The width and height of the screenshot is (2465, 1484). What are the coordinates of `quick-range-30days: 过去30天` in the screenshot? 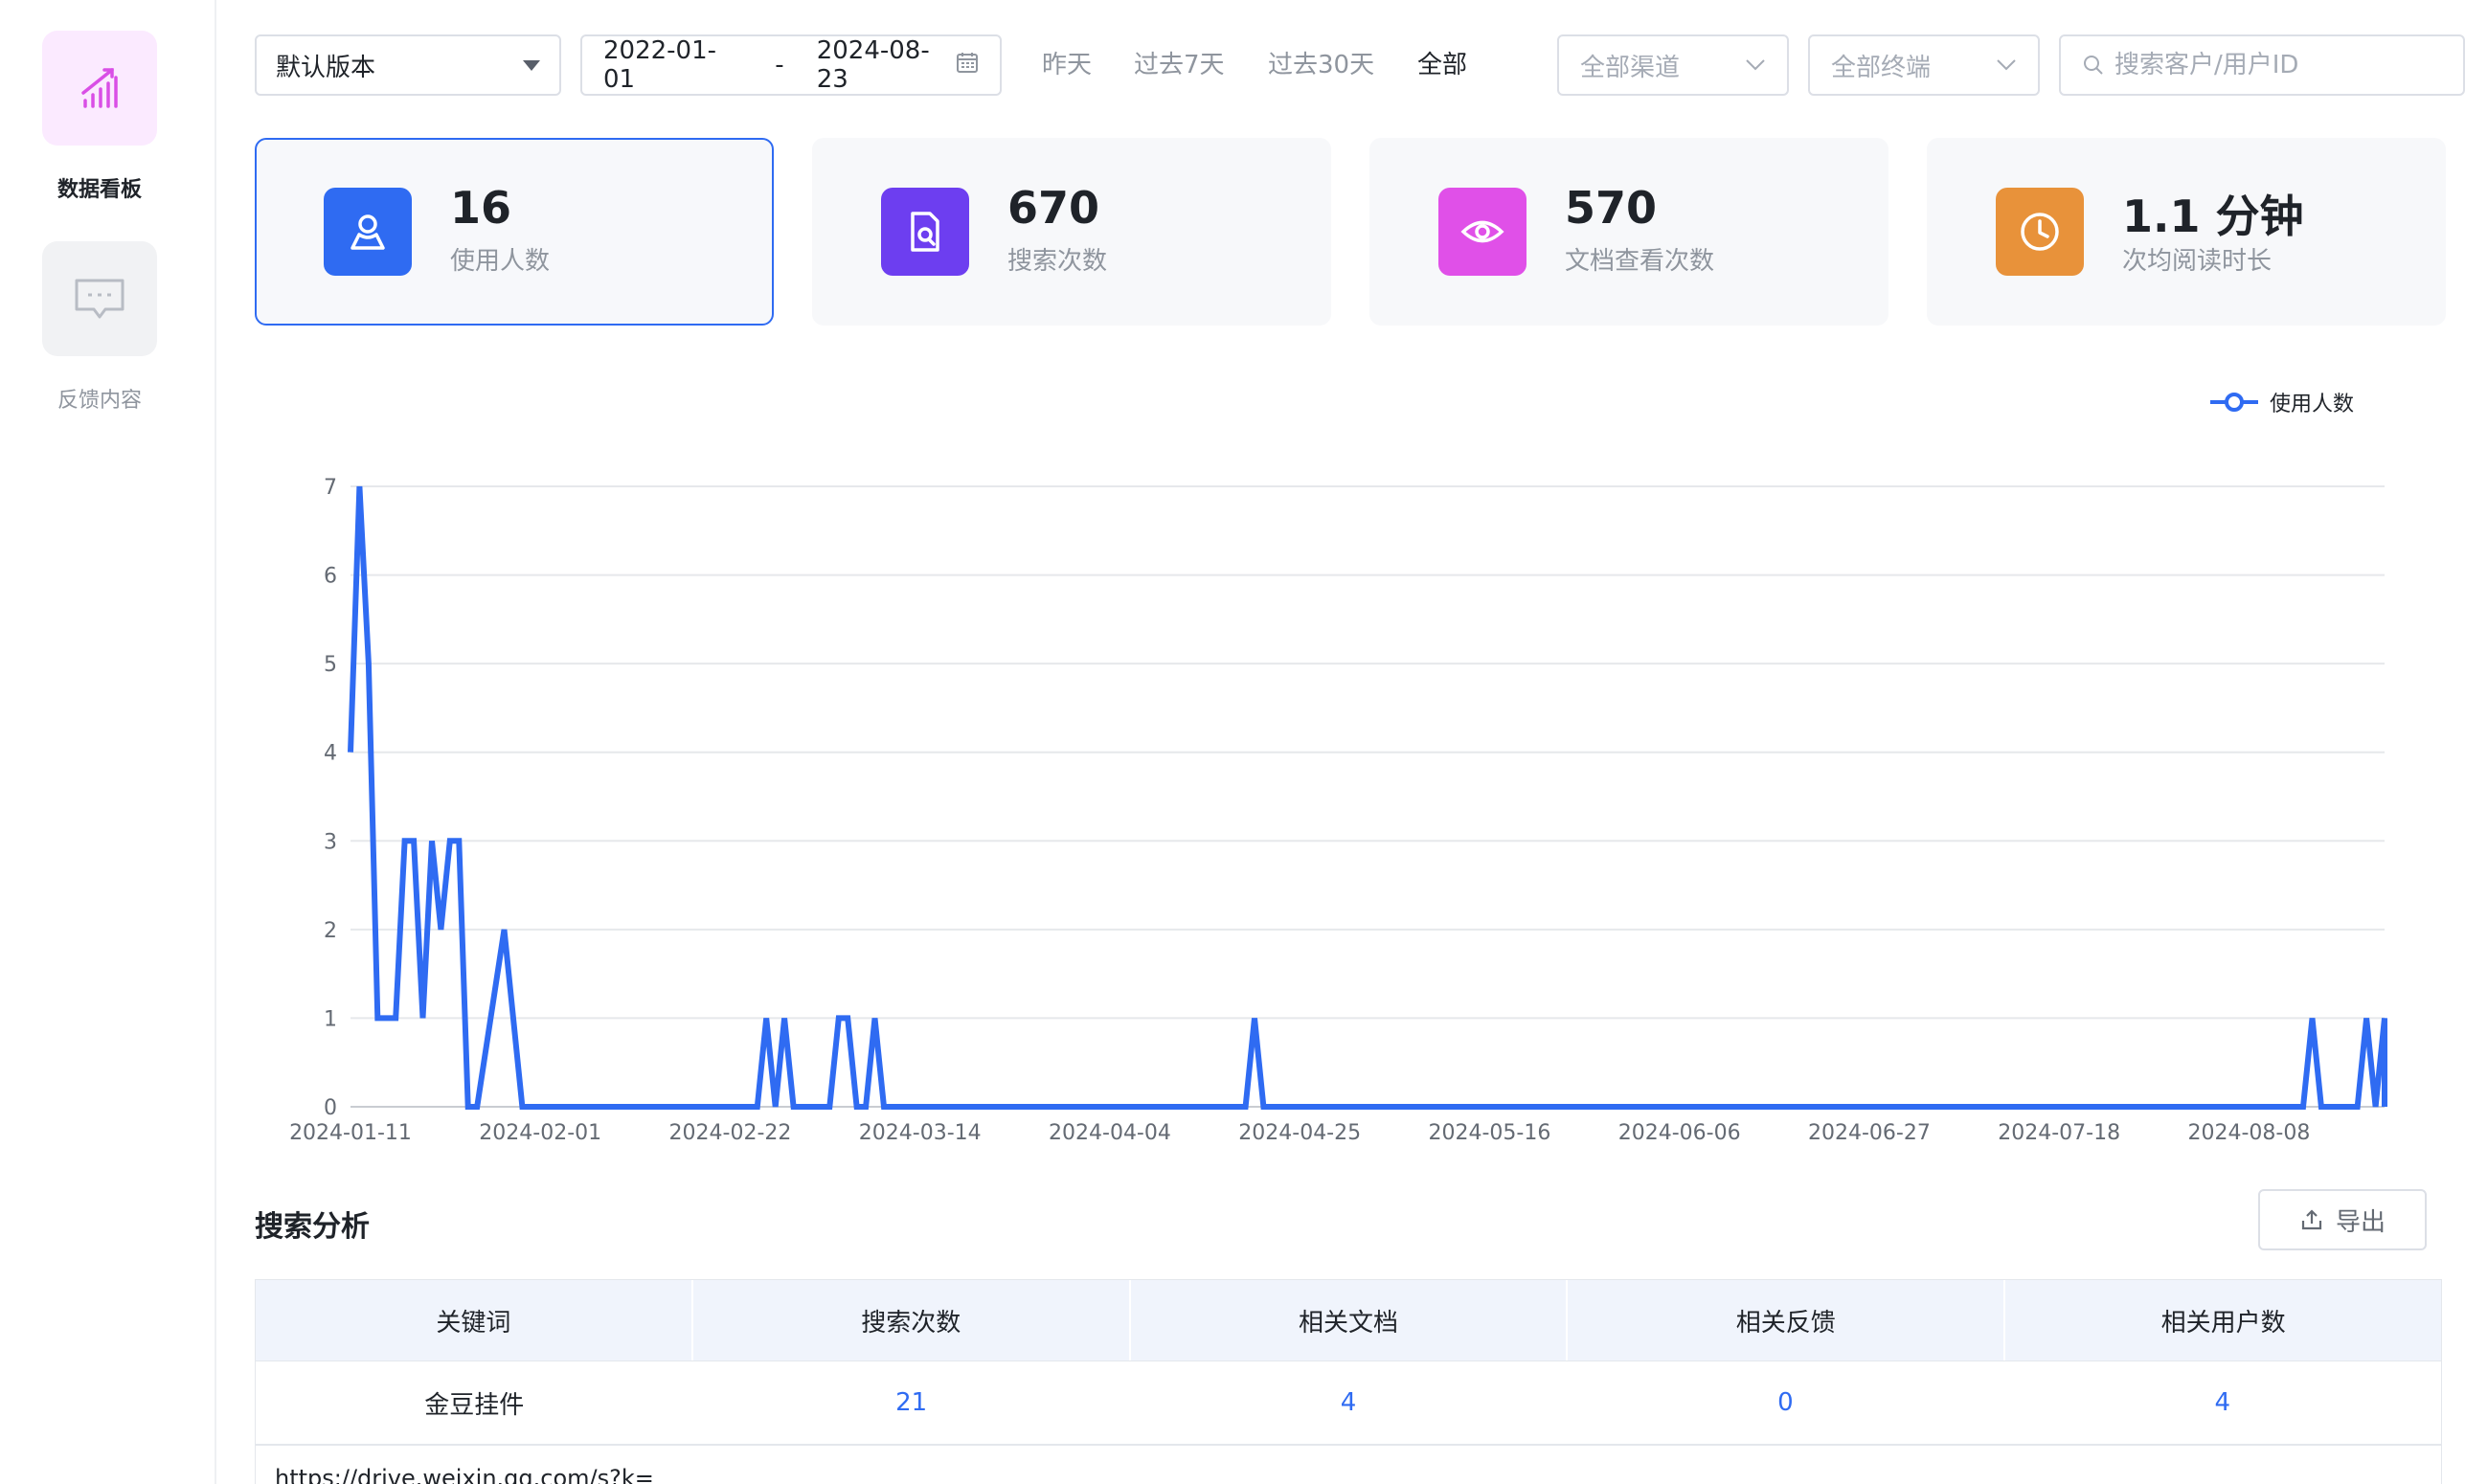 It's located at (1321, 65).